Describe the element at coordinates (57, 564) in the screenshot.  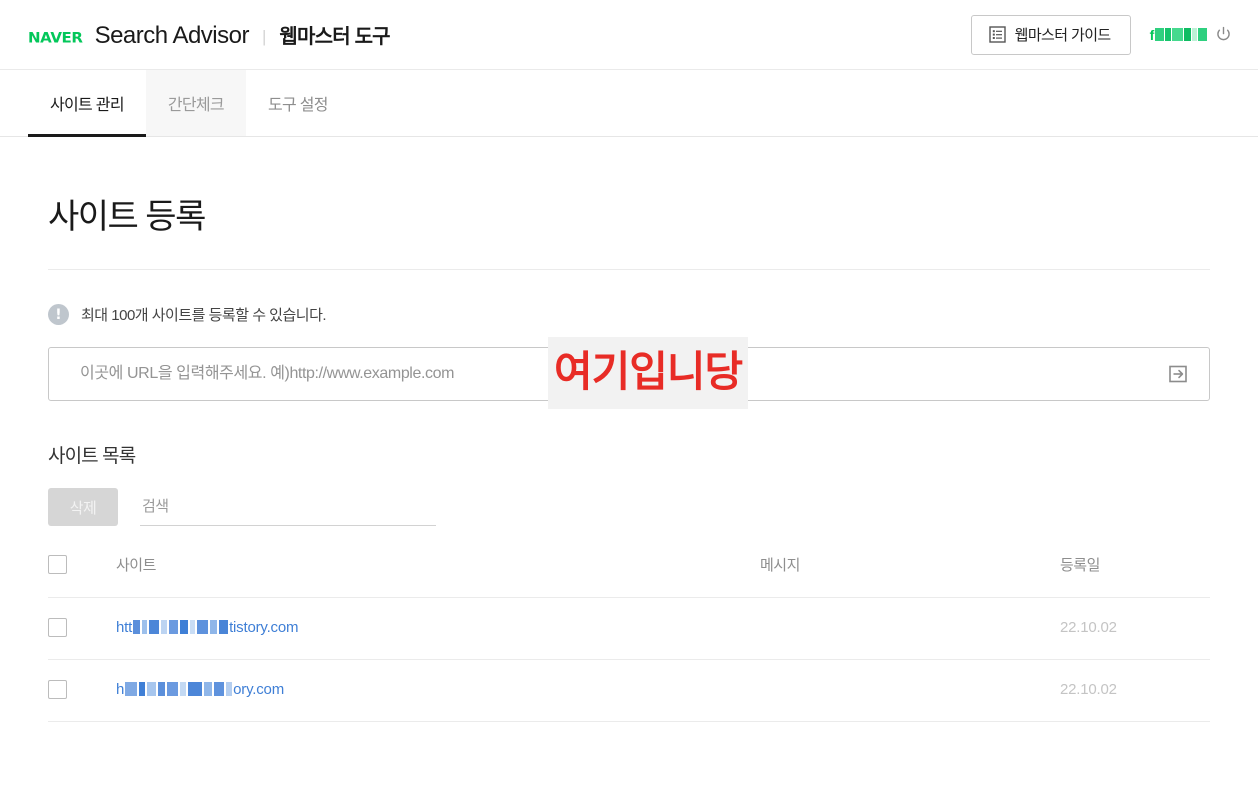
I see `select-all-checkbox` at that location.